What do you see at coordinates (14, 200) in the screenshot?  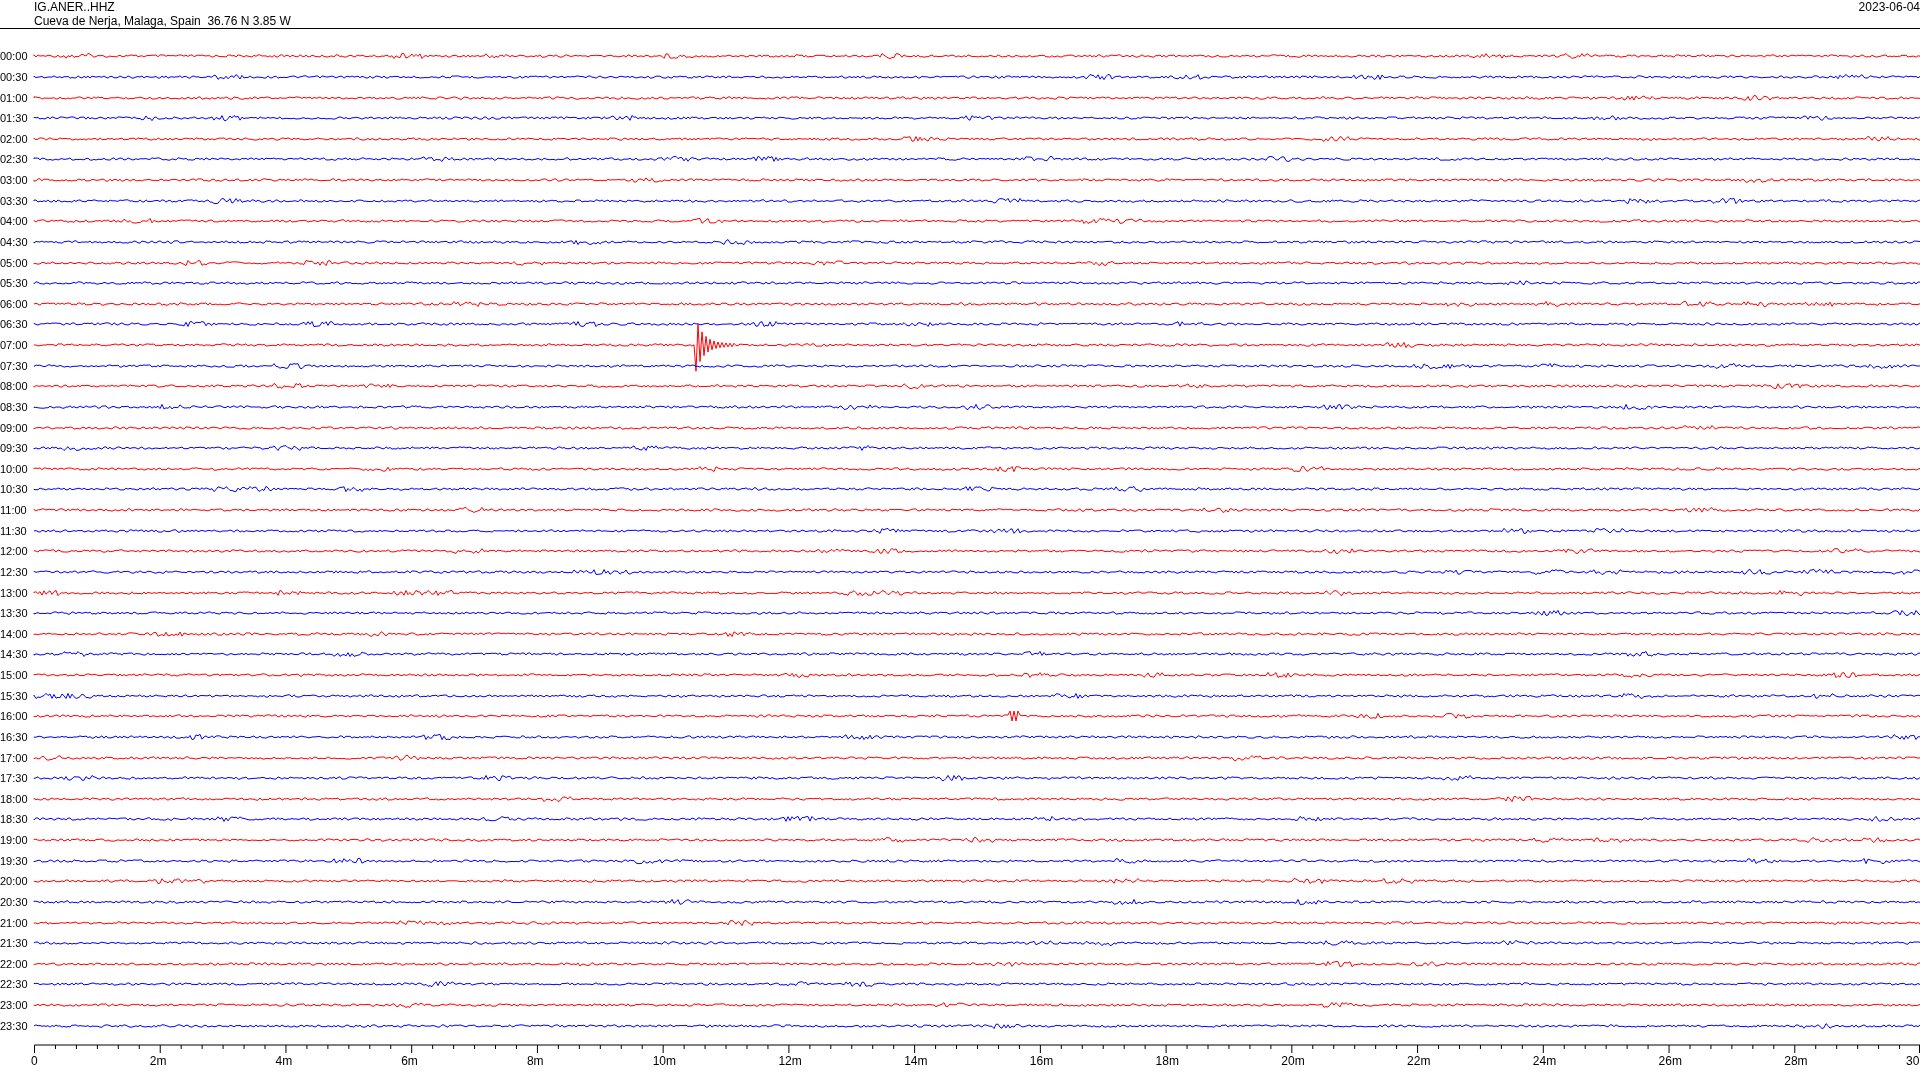 I see `time-label: 03:30` at bounding box center [14, 200].